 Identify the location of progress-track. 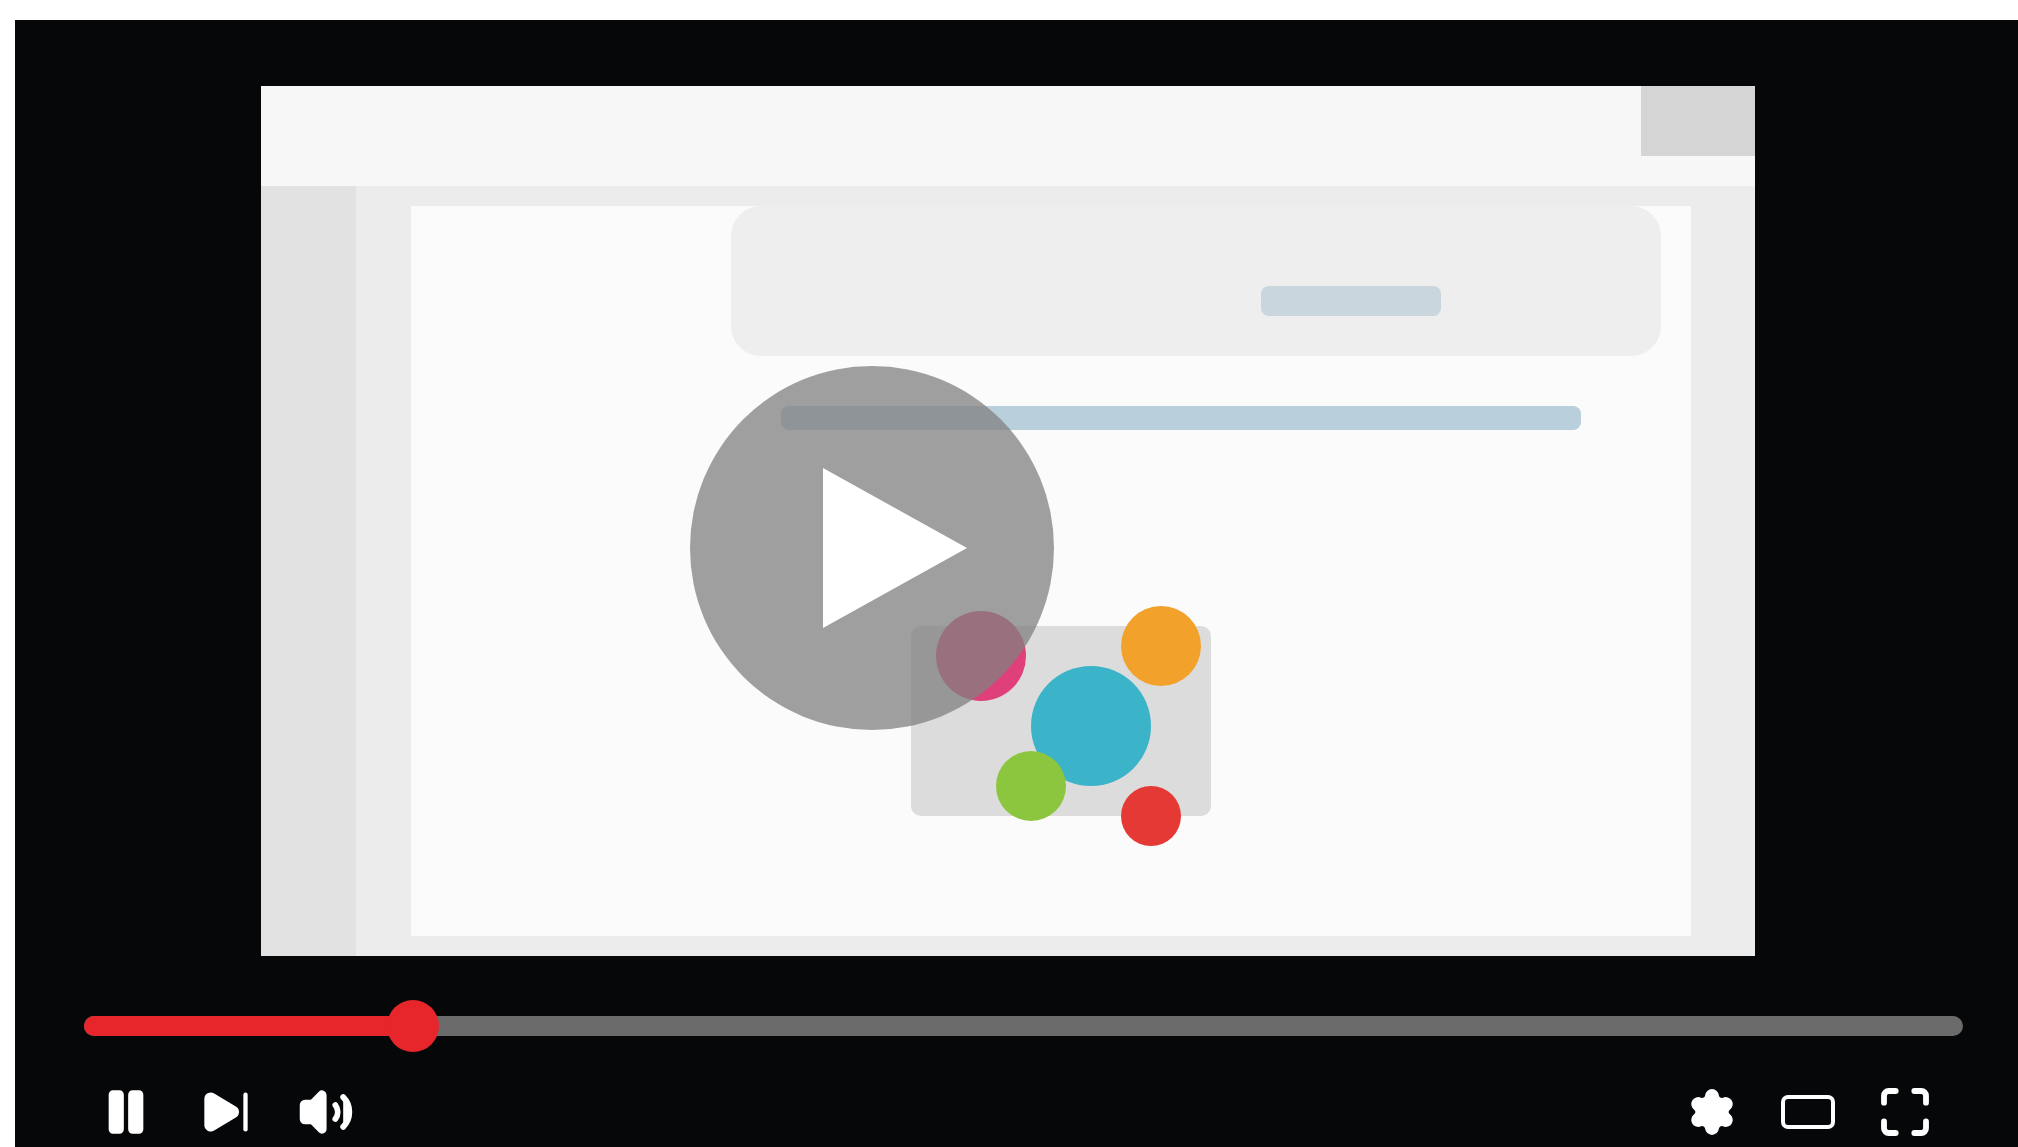
(1023, 1026).